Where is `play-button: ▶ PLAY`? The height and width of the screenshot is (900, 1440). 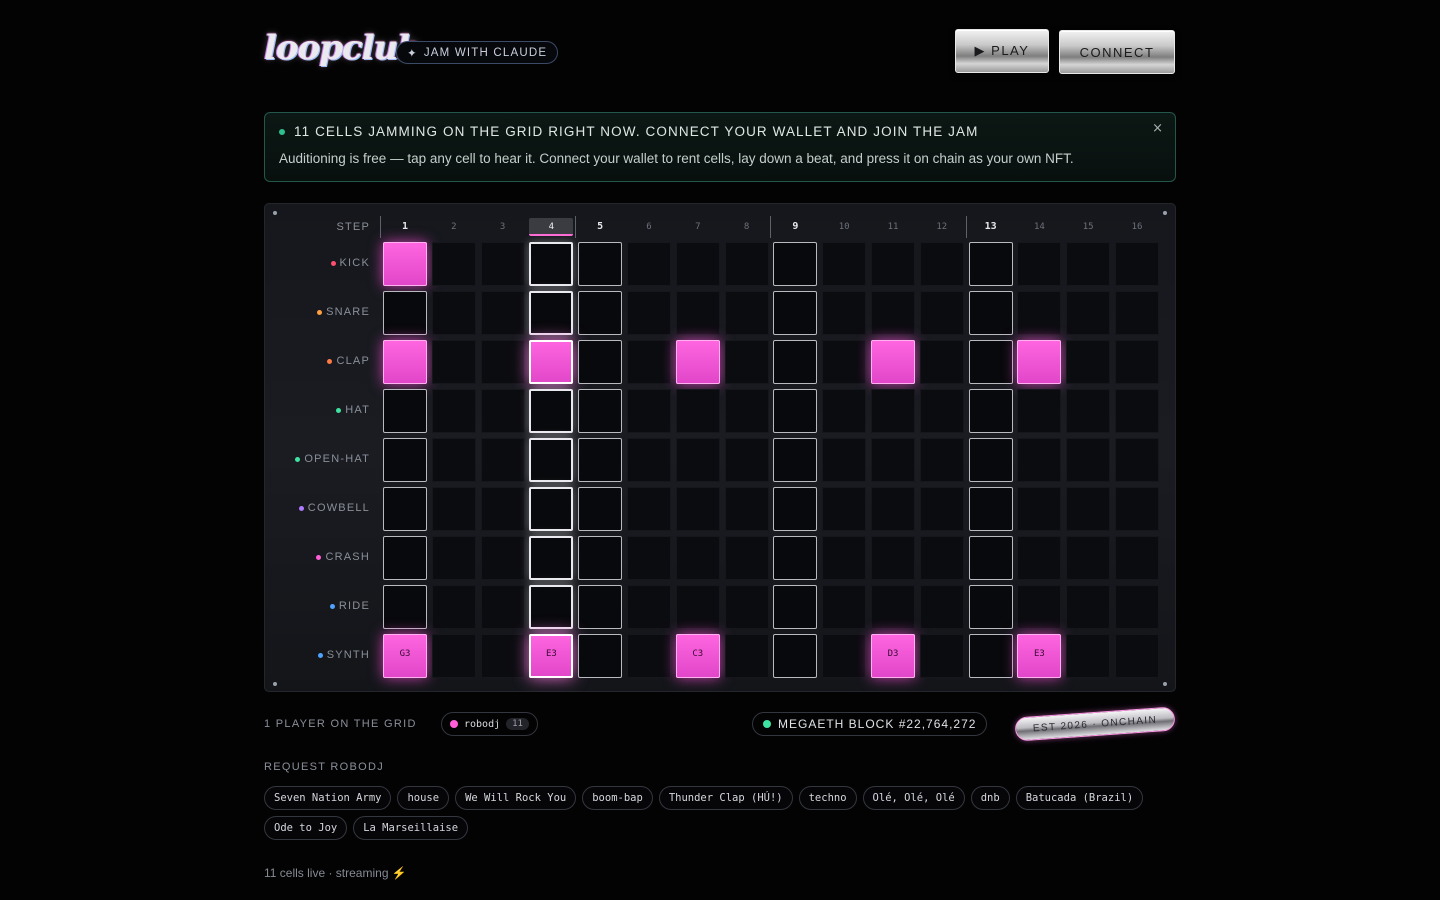
play-button: ▶ PLAY is located at coordinates (1002, 51).